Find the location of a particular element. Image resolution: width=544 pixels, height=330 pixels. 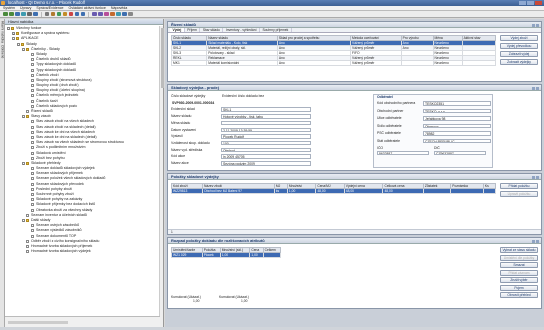

field-value: 9632887 is located at coordinates (403, 153).